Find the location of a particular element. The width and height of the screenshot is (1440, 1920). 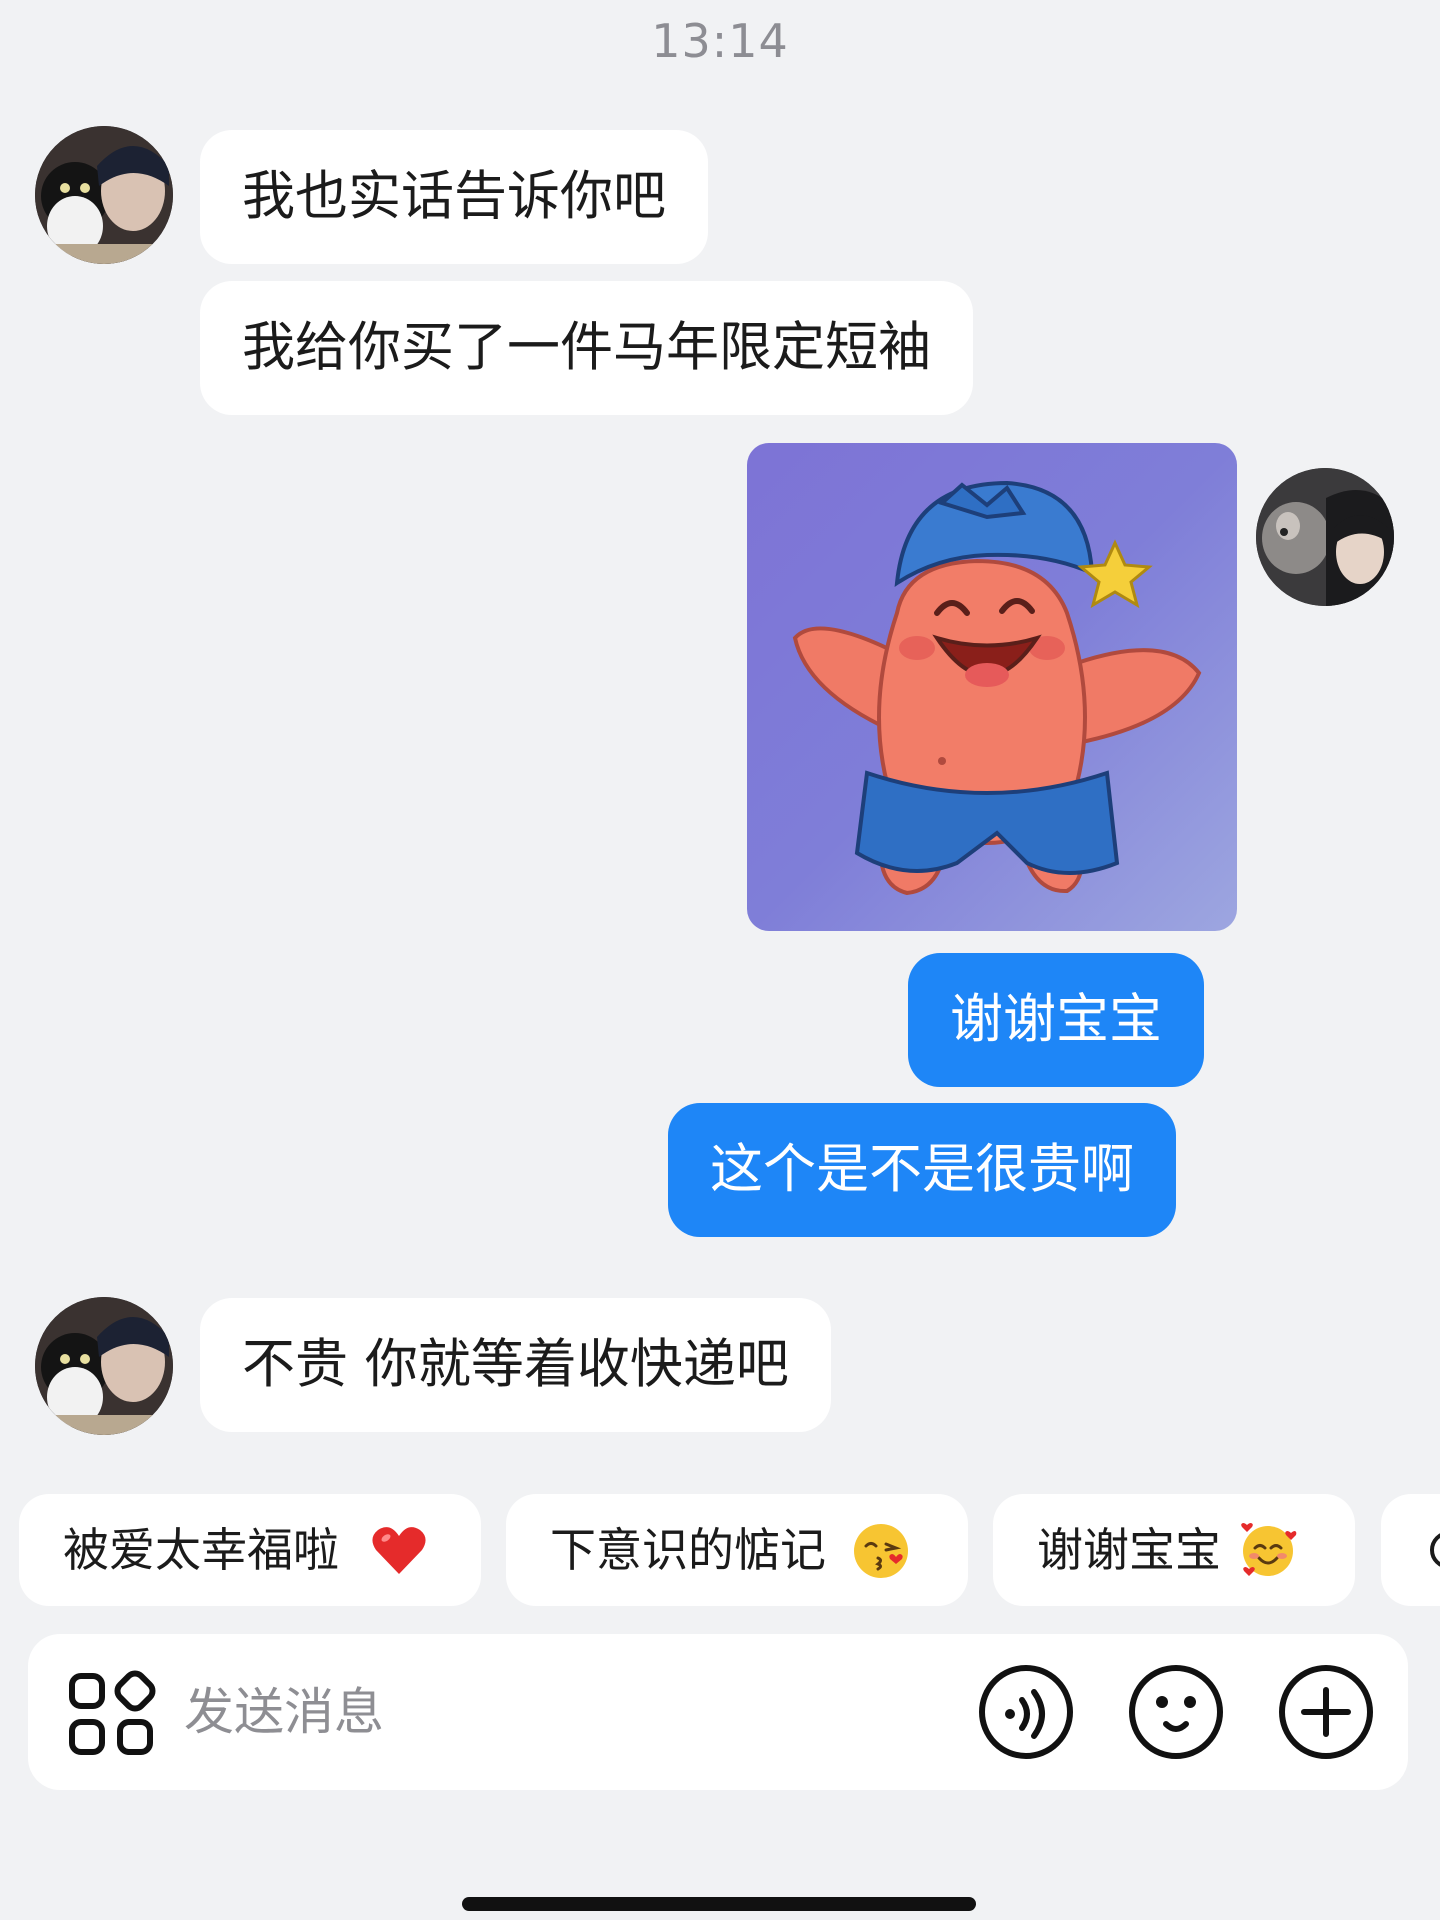

home-indicator is located at coordinates (719, 1904).